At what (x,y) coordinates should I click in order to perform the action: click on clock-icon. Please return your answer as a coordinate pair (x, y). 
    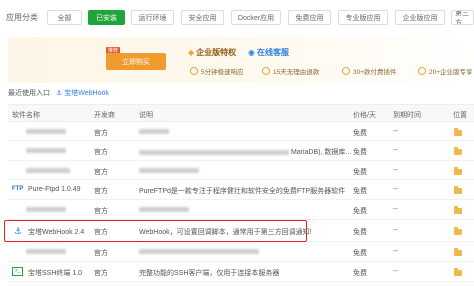
    Looking at the image, I should click on (194, 71).